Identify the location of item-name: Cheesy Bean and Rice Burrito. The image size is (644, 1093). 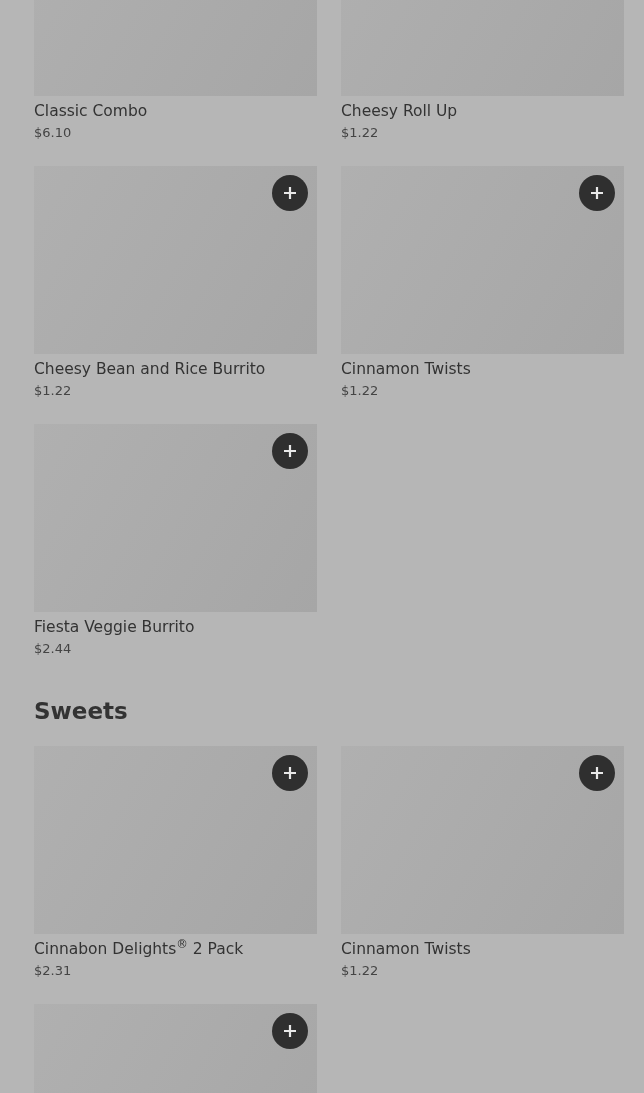
(150, 369).